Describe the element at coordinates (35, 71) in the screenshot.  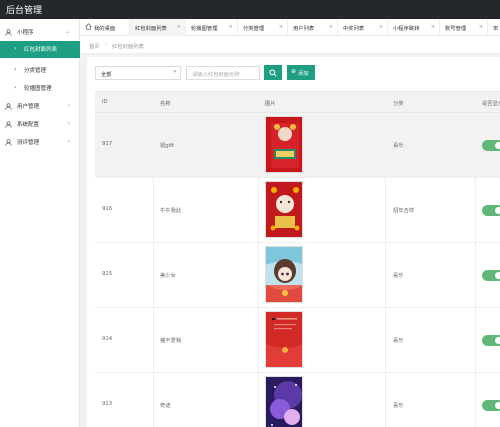
I see `sidebar-item-label: 分类管理` at that location.